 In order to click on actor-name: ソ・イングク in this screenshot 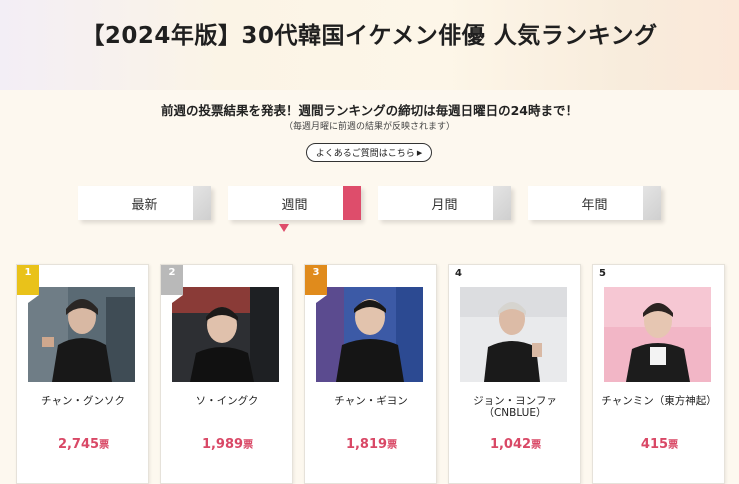, I will do `click(227, 401)`.